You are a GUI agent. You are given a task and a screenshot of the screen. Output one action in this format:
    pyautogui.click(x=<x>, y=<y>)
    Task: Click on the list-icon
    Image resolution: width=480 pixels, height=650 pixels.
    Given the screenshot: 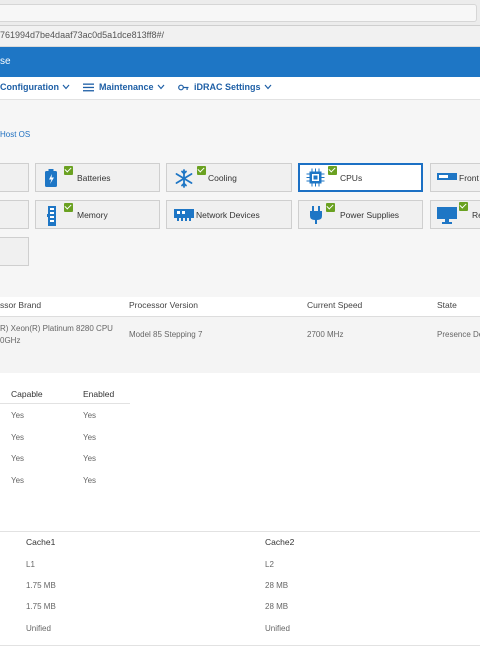 What is the action you would take?
    pyautogui.click(x=88, y=87)
    